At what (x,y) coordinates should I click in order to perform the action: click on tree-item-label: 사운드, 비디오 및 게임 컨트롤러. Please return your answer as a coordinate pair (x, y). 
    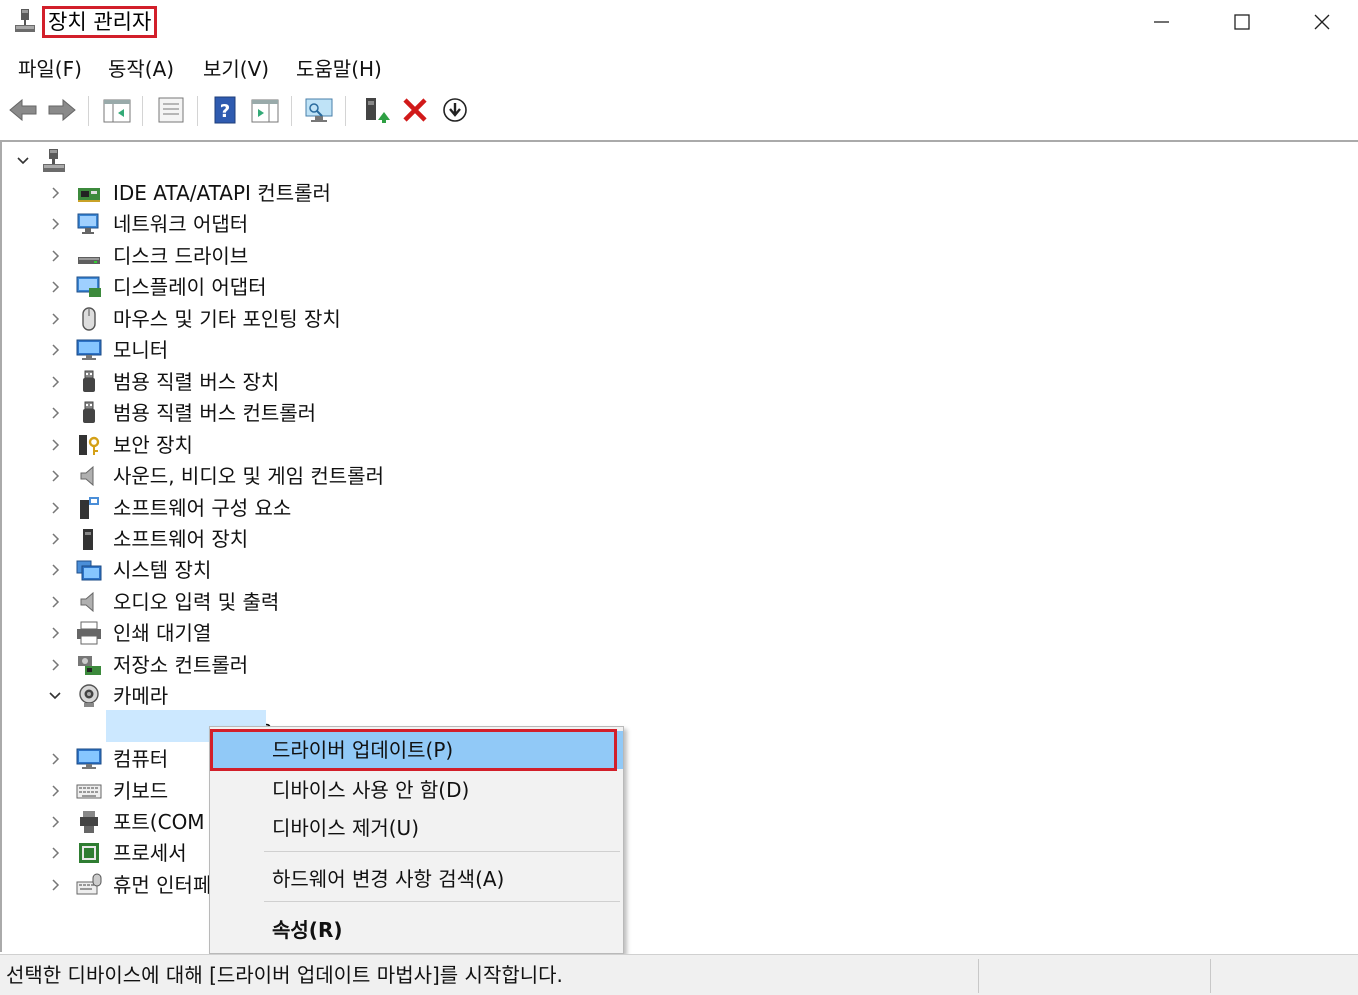
    Looking at the image, I should click on (248, 476).